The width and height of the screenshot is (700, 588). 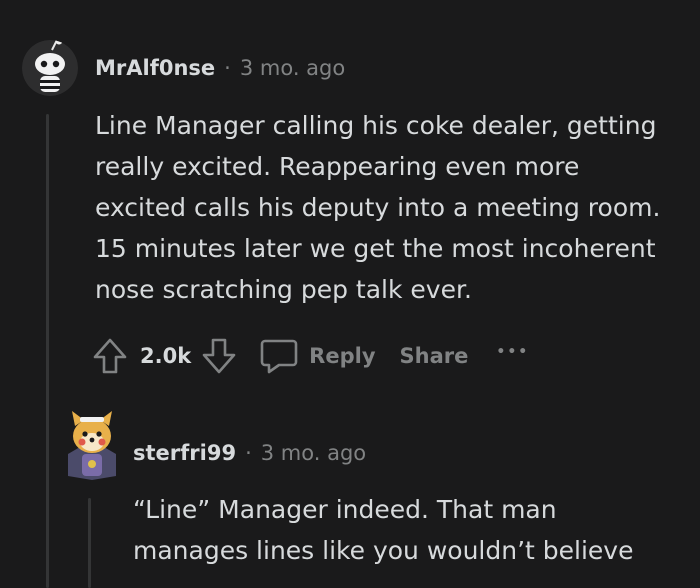 I want to click on reply-button: Reply, so click(x=317, y=356).